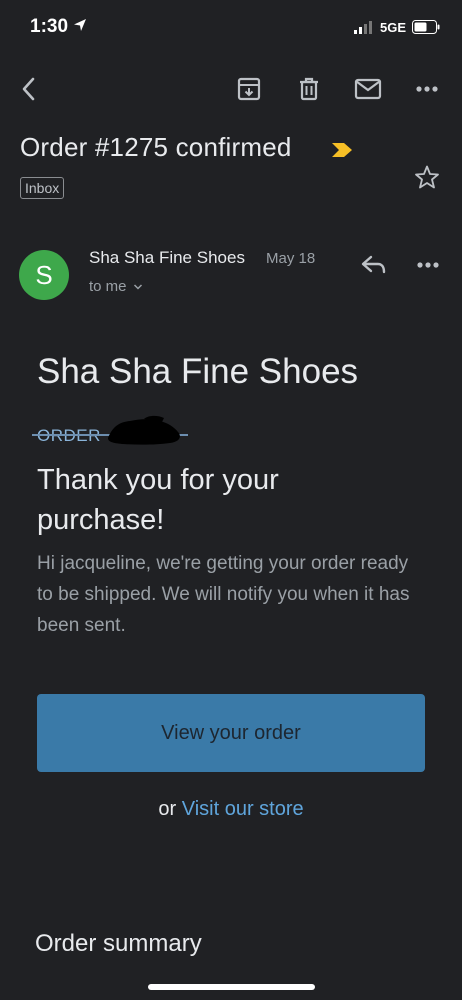 This screenshot has width=462, height=1000. What do you see at coordinates (291, 258) in the screenshot?
I see `email-date: May 18` at bounding box center [291, 258].